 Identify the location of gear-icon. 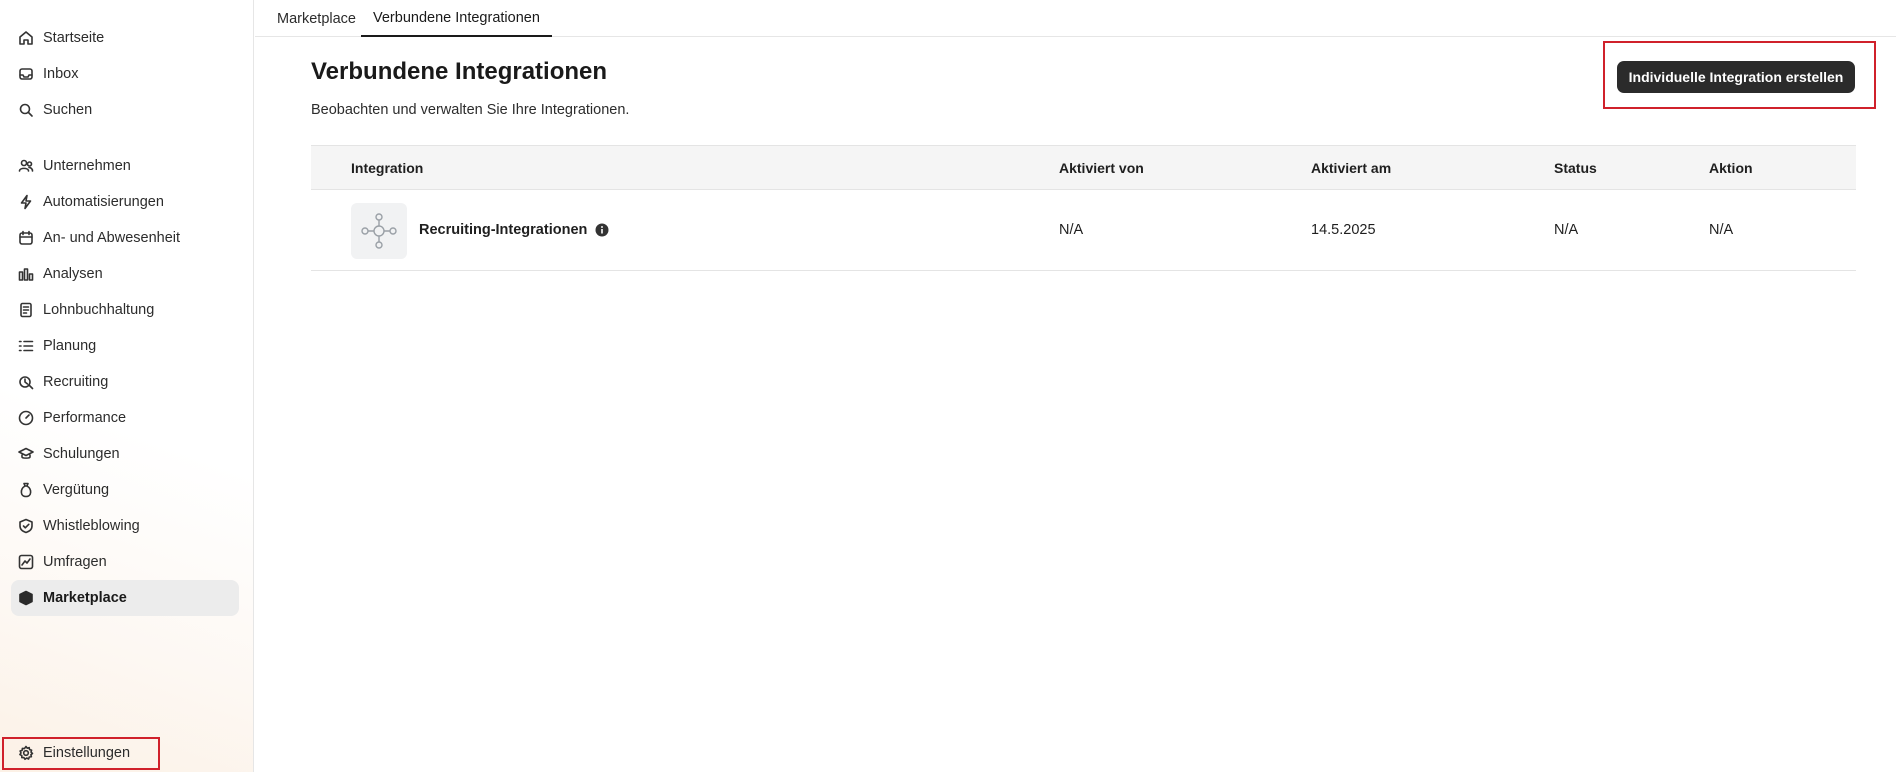
(26, 753).